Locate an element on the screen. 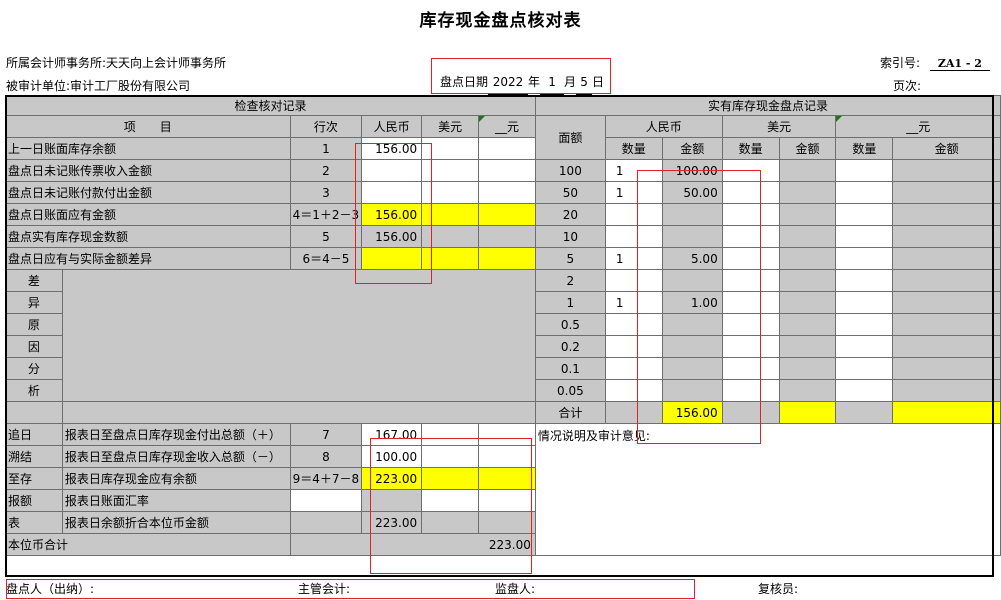 Image resolution: width=1001 pixels, height=600 pixels. remarks-label: 情况说明及审计意见: is located at coordinates (593, 436).